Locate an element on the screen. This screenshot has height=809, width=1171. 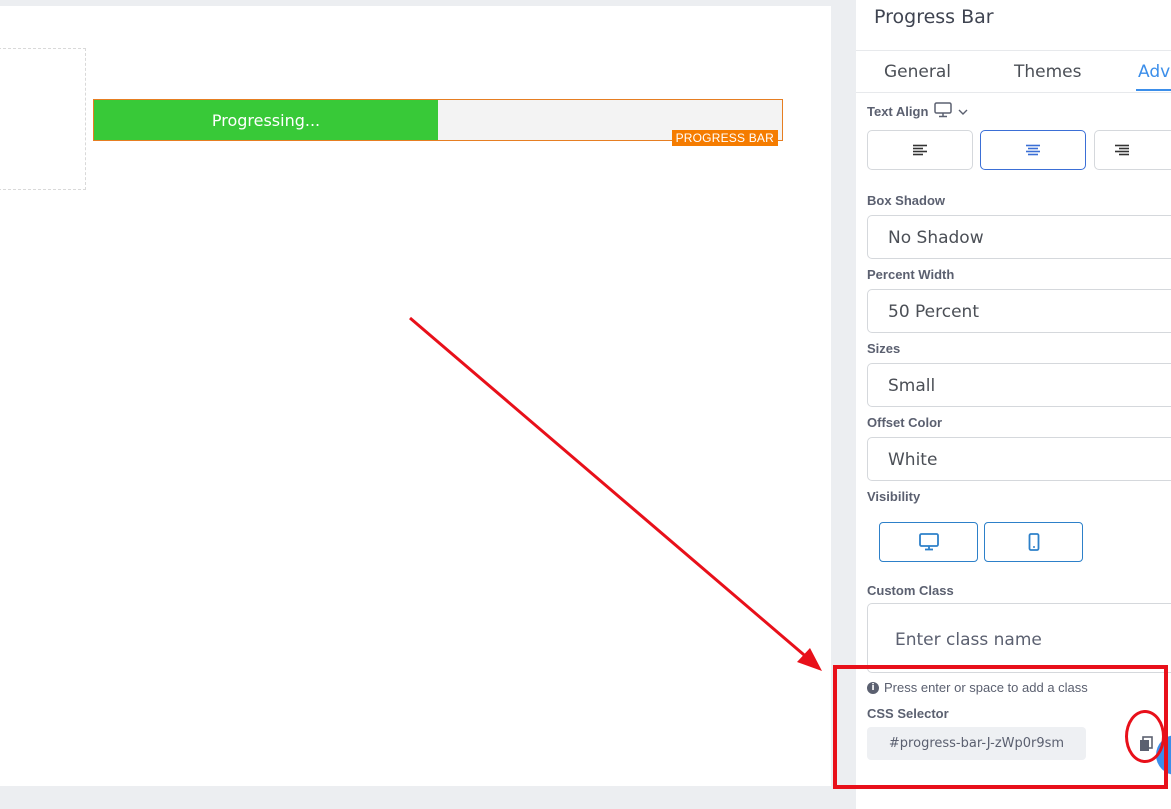
percent-width-select: 50 Percent is located at coordinates (1019, 311).